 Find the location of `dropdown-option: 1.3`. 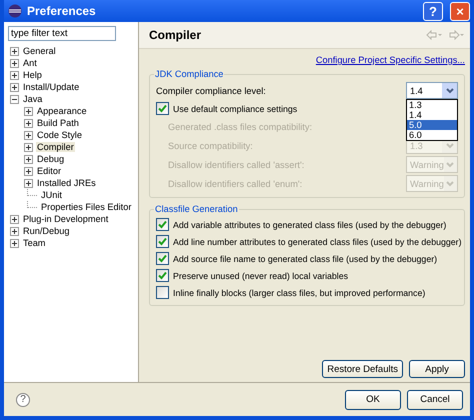

dropdown-option: 1.3 is located at coordinates (432, 105).